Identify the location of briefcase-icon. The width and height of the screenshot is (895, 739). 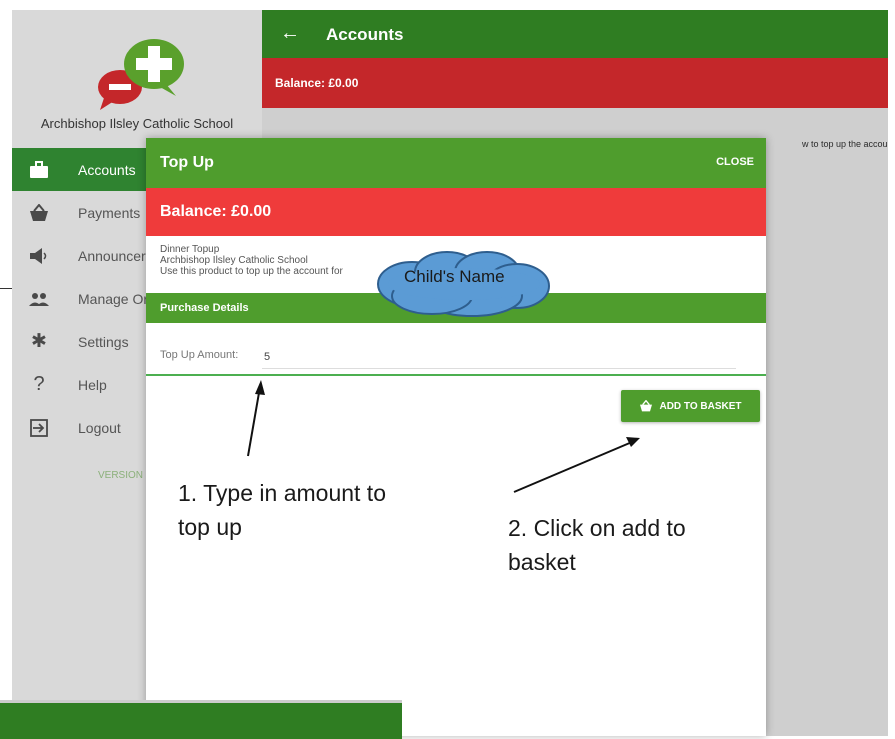
(39, 170).